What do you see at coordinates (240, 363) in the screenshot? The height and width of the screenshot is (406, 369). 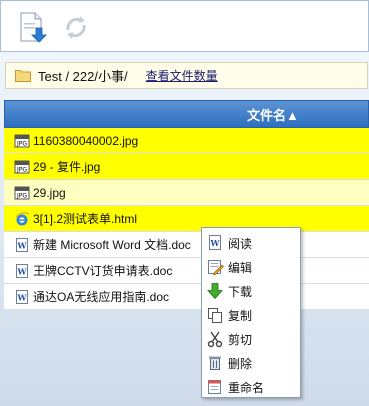 I see `menu-item-label: 删除` at bounding box center [240, 363].